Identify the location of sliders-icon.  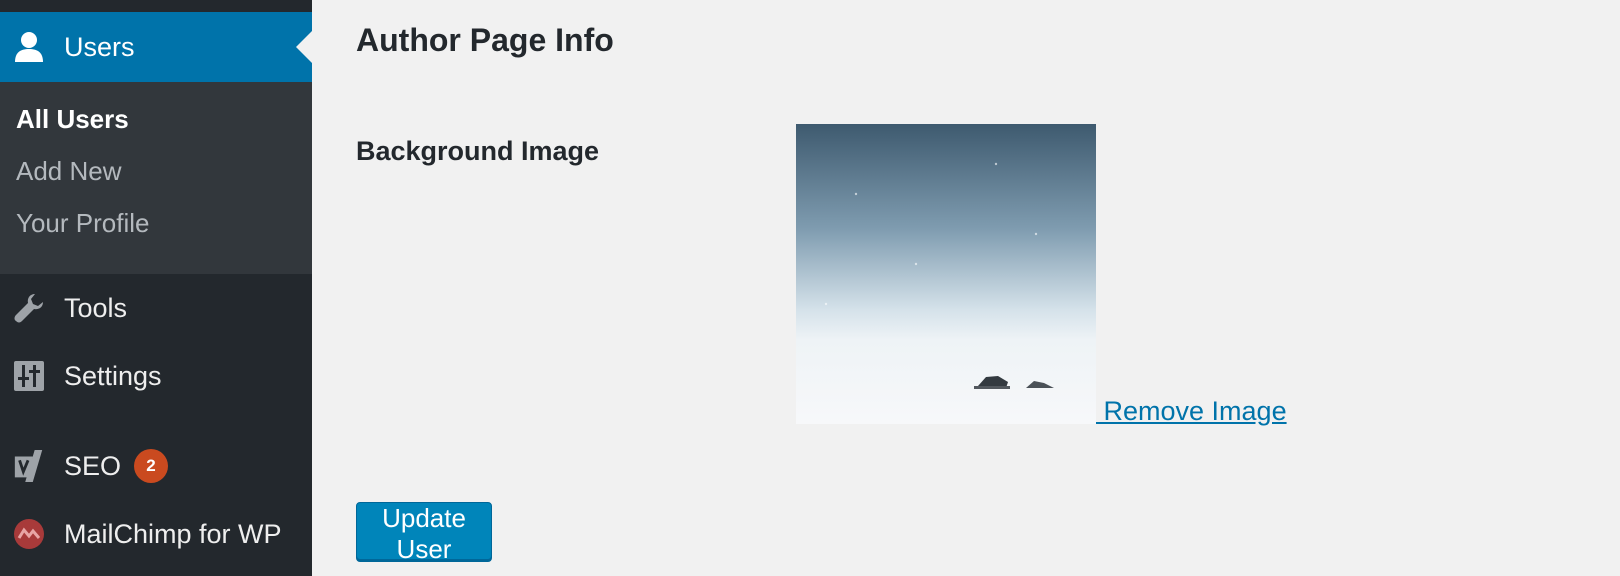
(29, 376).